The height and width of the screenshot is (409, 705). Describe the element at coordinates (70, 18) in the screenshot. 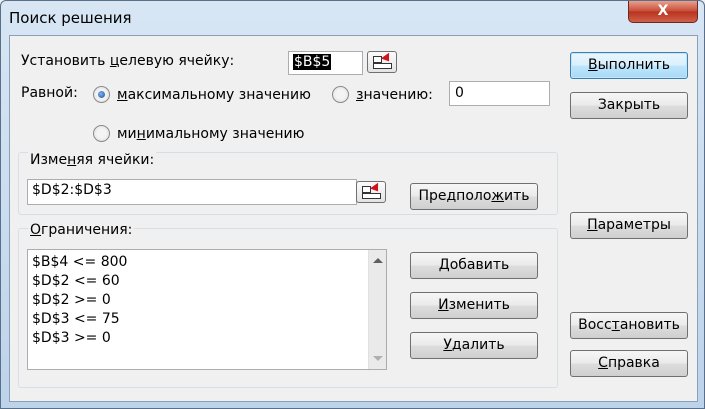

I see `window-title: Поиск решения` at that location.